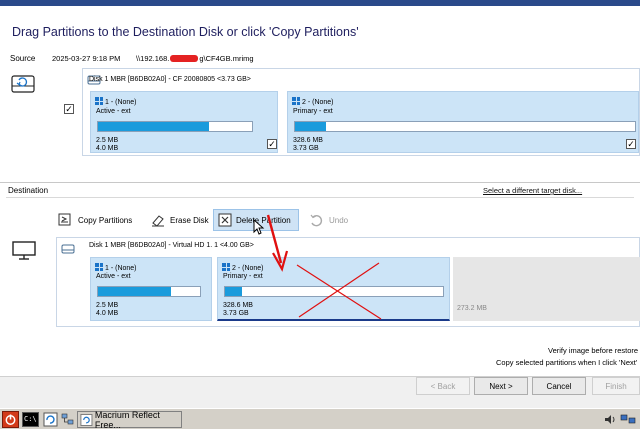 This screenshot has width=640, height=429. Describe the element at coordinates (226, 58) in the screenshot. I see `source-path-suffix: g\CF4GB.mrimg` at that location.